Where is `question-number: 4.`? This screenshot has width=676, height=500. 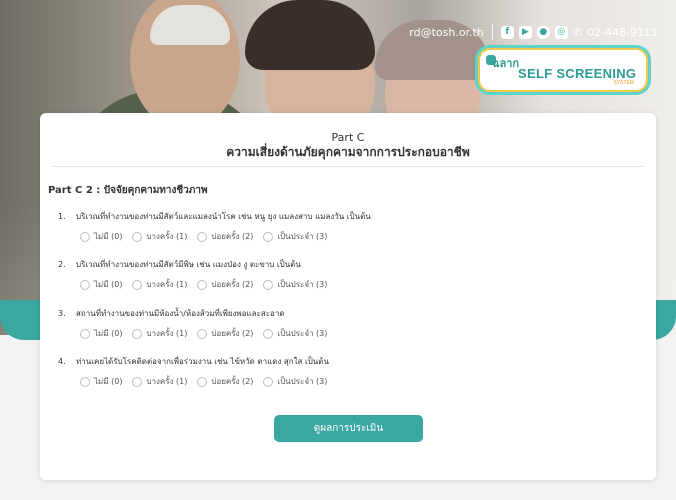 question-number: 4. is located at coordinates (62, 361).